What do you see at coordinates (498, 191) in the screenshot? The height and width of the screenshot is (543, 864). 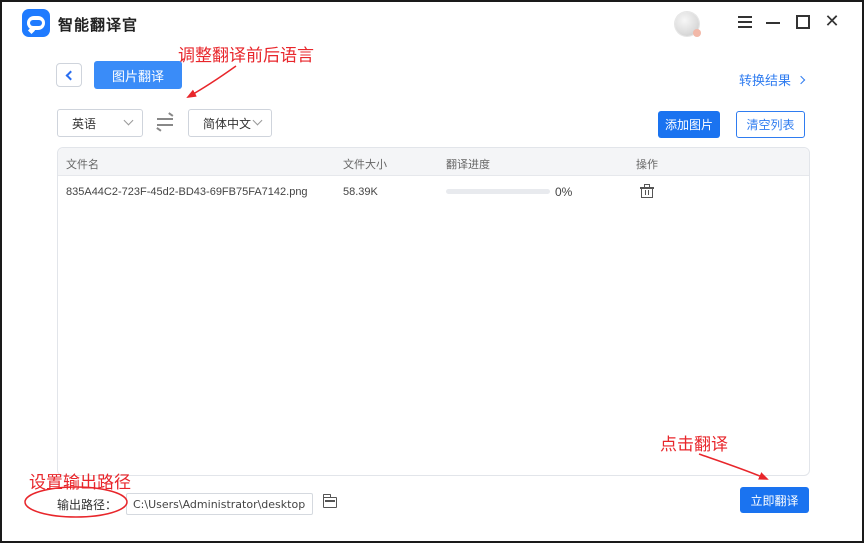 I see `progress-bar` at bounding box center [498, 191].